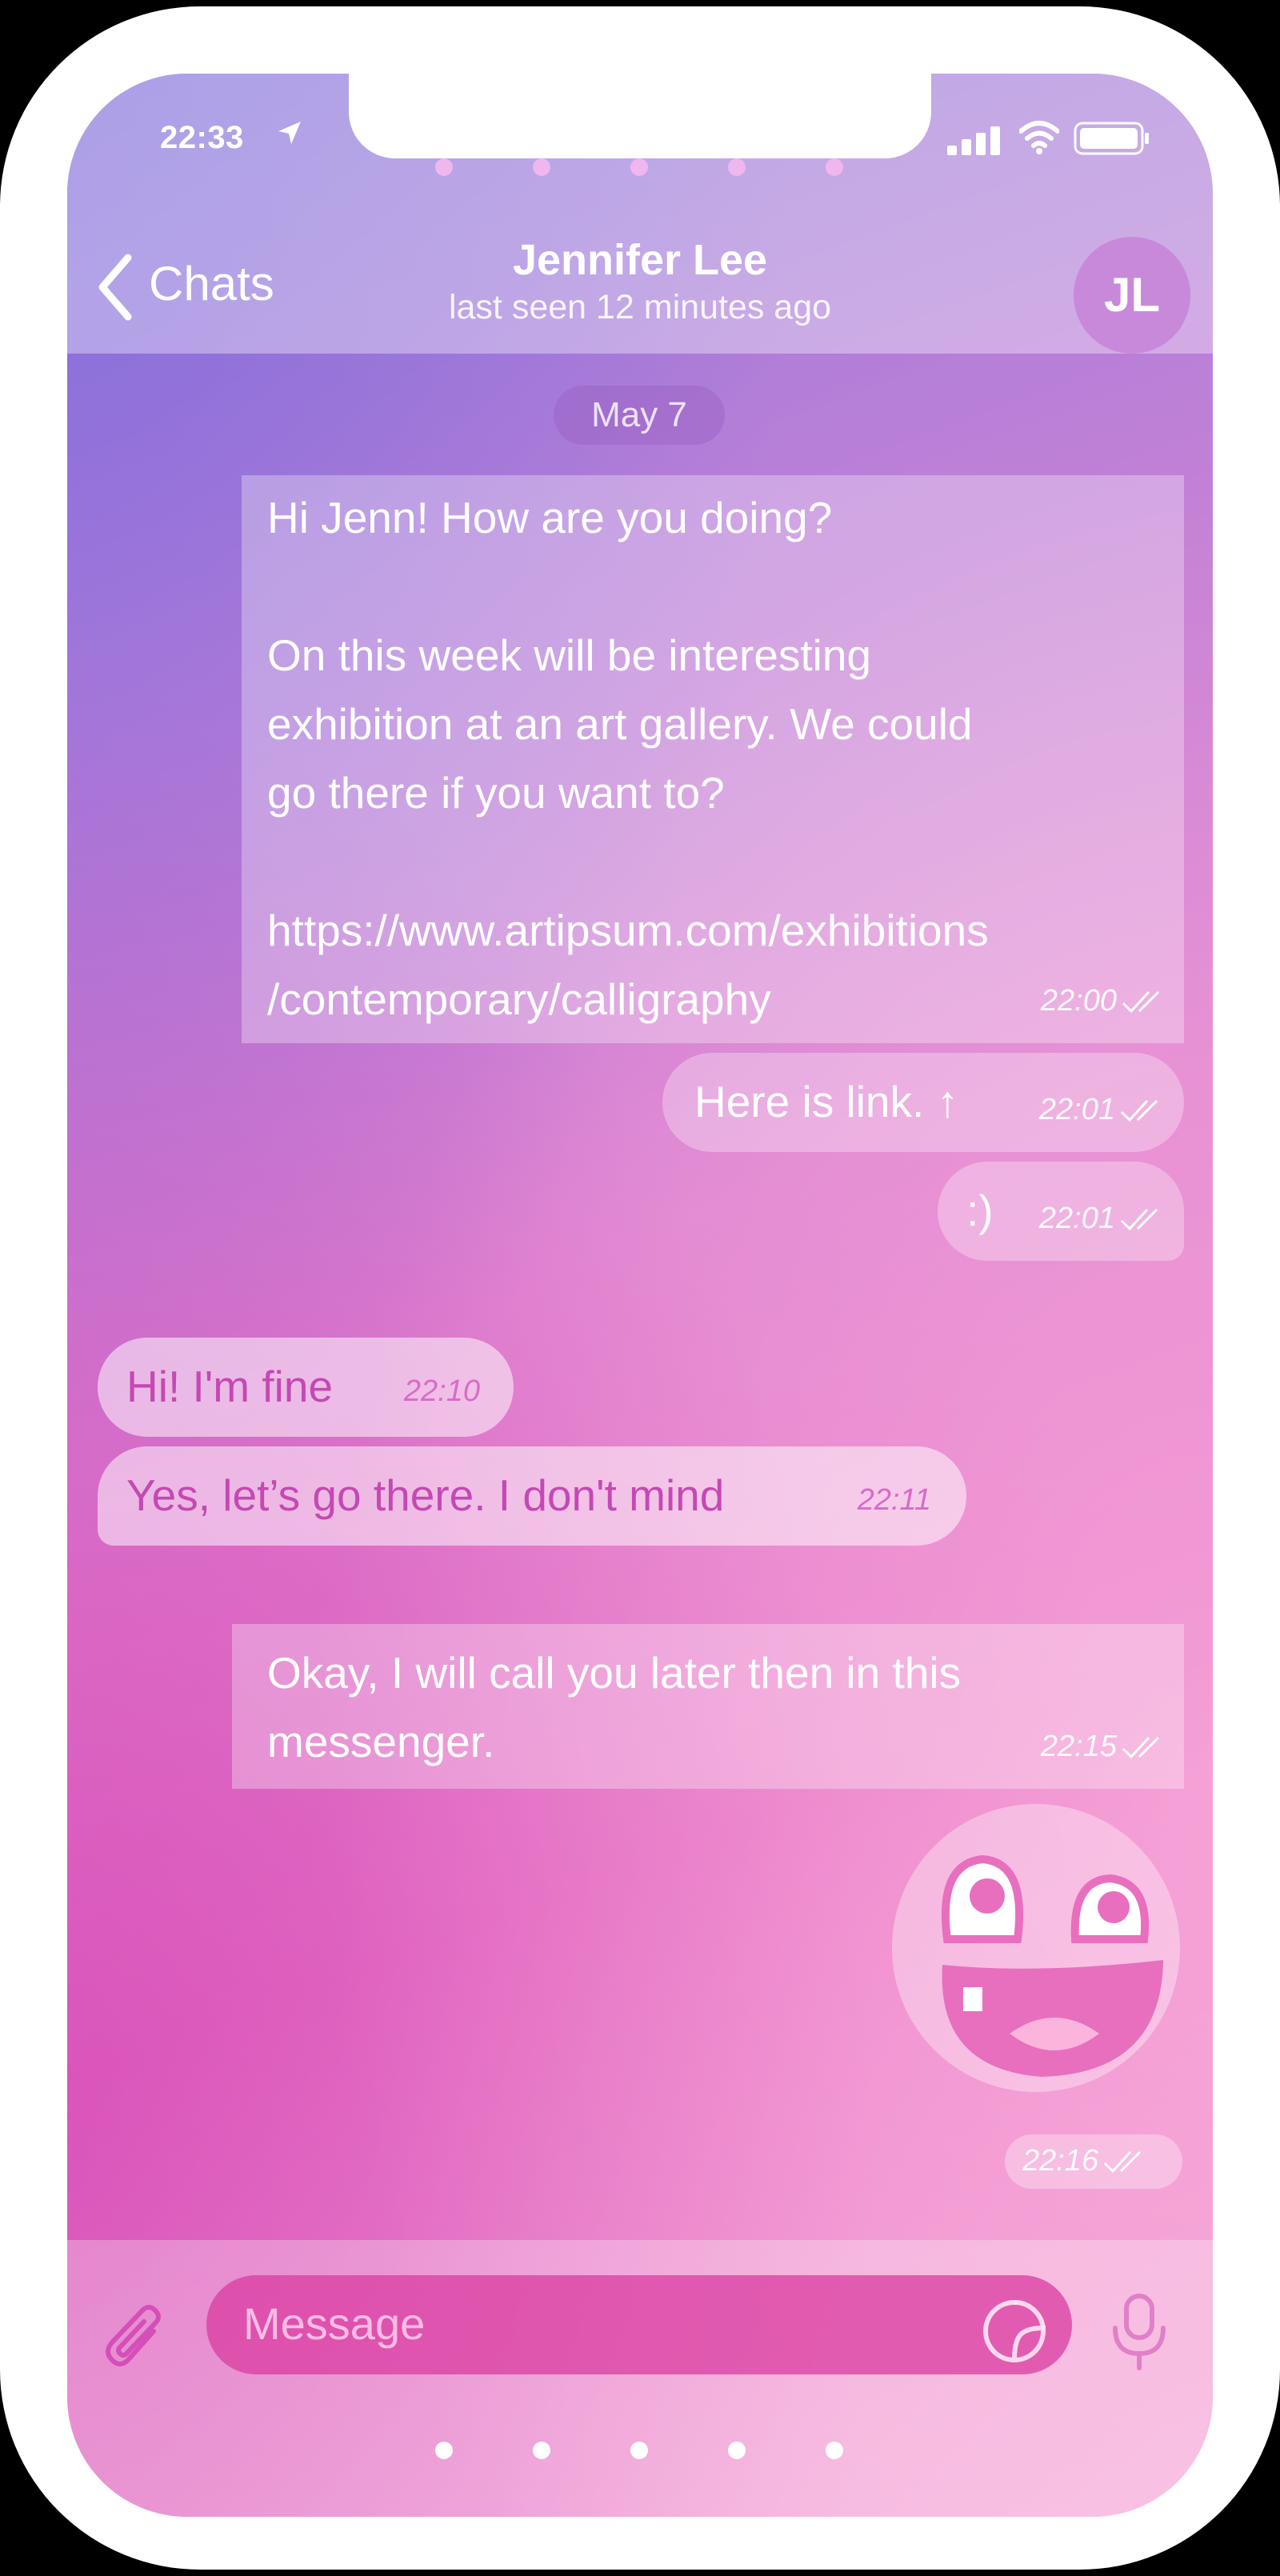  I want to click on attach-icon, so click(136, 2342).